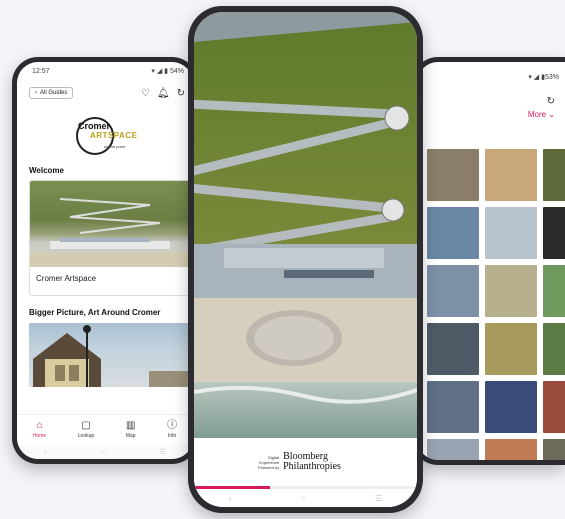  What do you see at coordinates (232, 487) in the screenshot?
I see `loading-progress-fill` at bounding box center [232, 487].